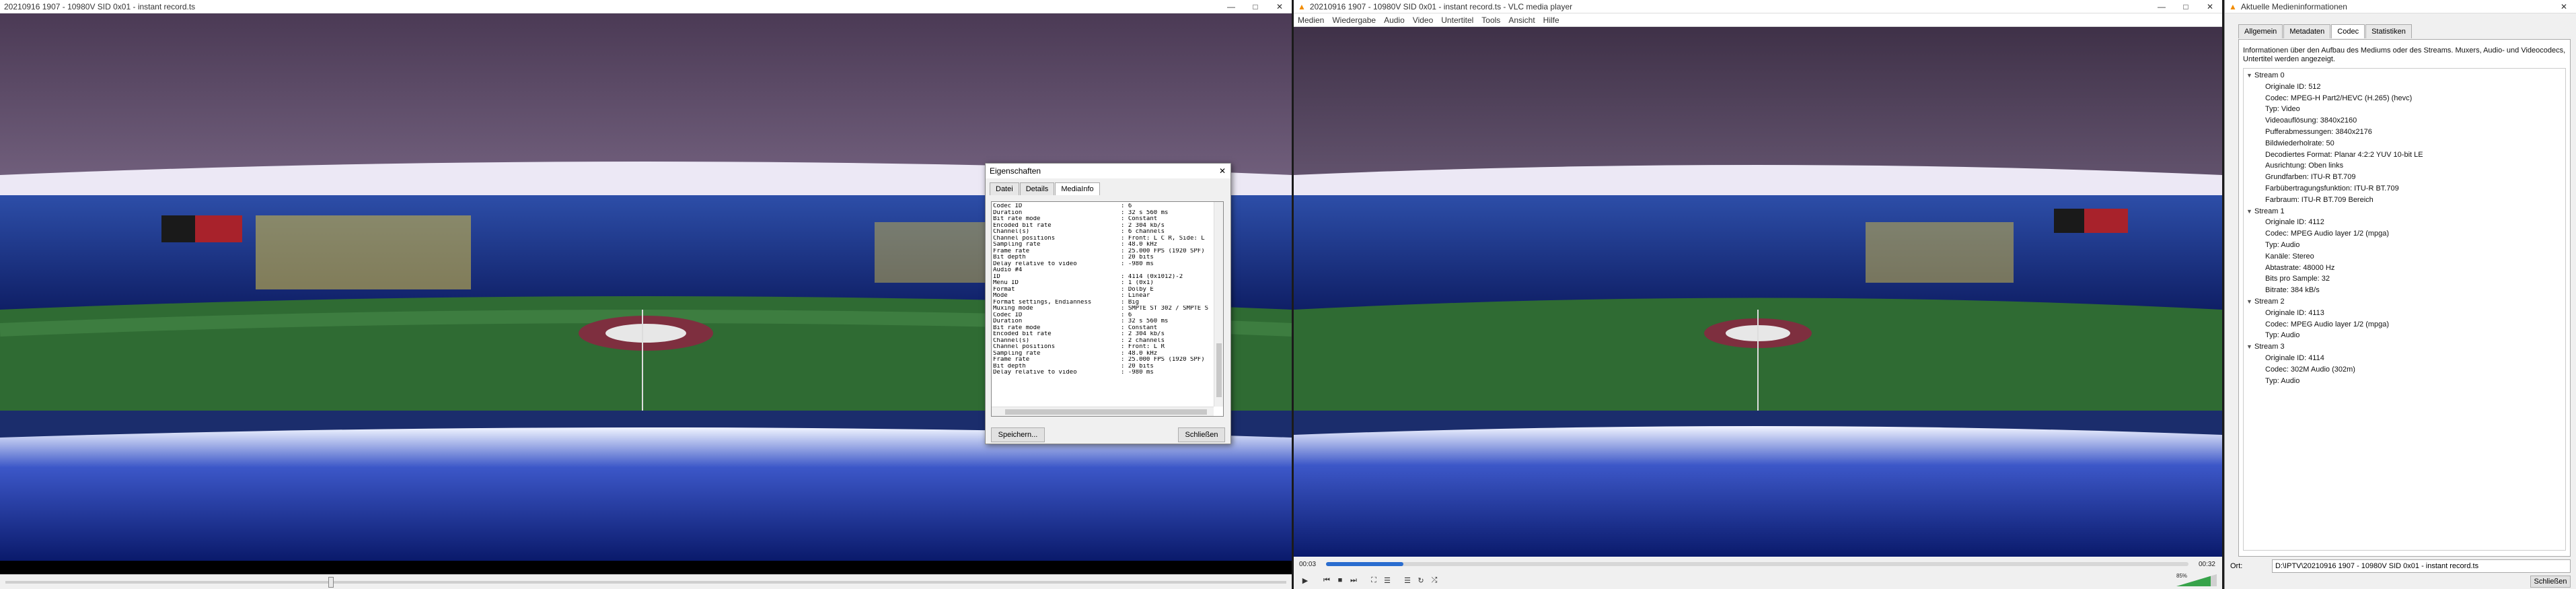 The image size is (2576, 589). Describe the element at coordinates (1102, 270) in the screenshot. I see `mediainfo-row: Audio #4` at that location.